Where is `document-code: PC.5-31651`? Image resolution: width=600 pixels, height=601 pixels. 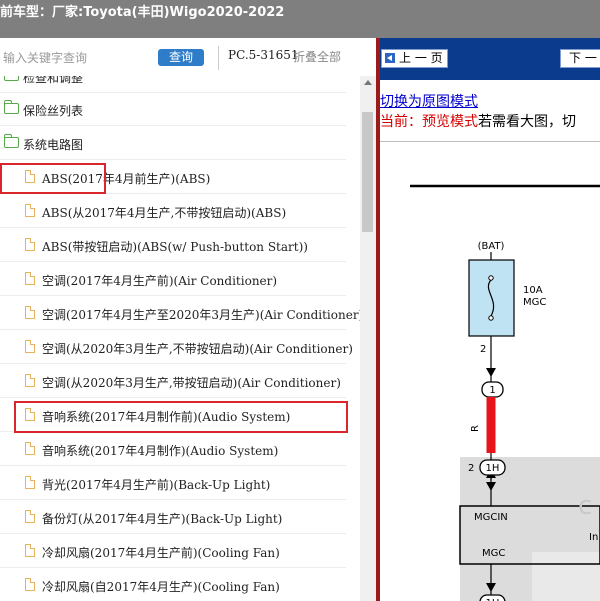 document-code: PC.5-31651 is located at coordinates (263, 55).